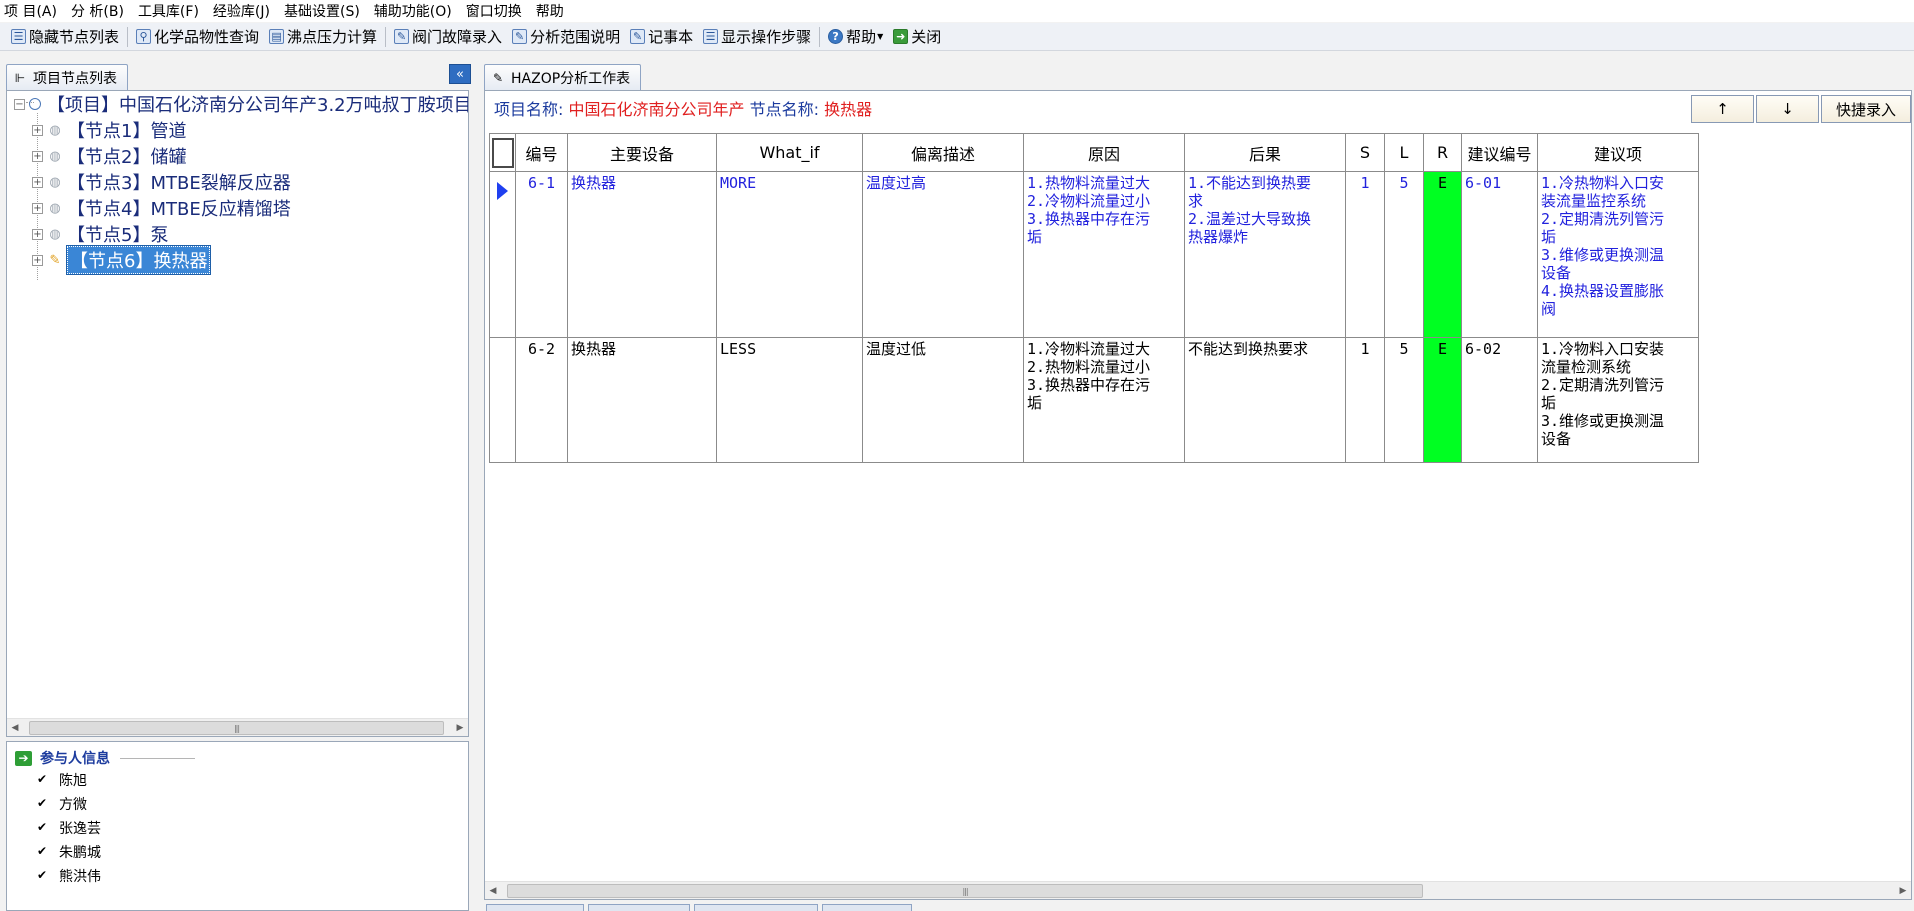  What do you see at coordinates (100, 234) in the screenshot?
I see `tree-node-5: + ◍ 【节点5】泵` at bounding box center [100, 234].